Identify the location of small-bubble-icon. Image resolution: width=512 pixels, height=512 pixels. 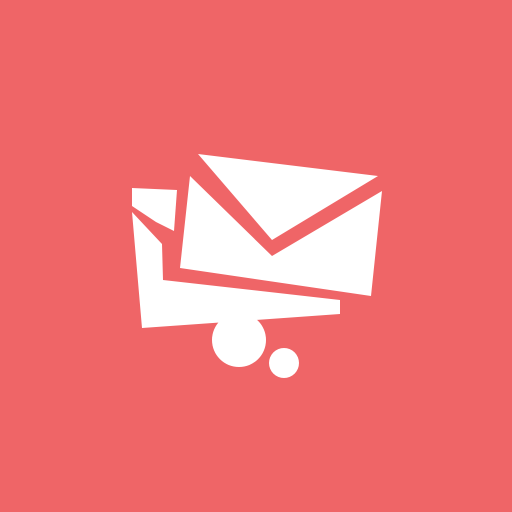
(284, 363).